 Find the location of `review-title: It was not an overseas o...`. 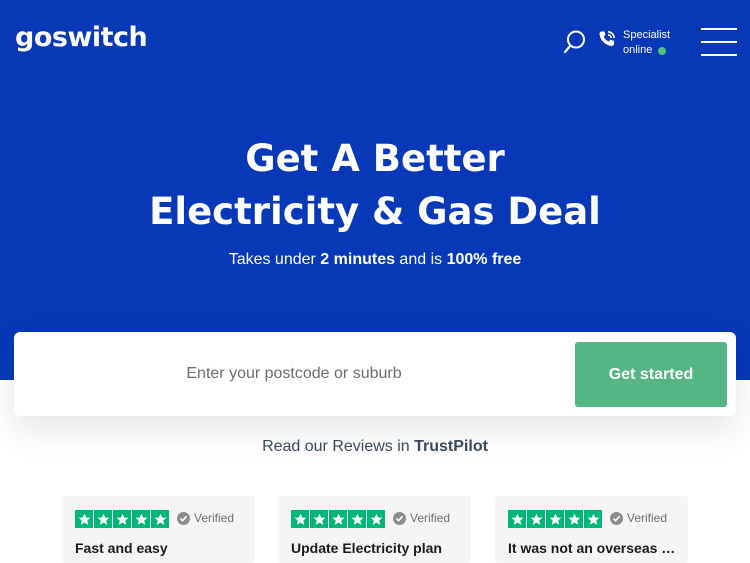

review-title: It was not an overseas o... is located at coordinates (594, 548).